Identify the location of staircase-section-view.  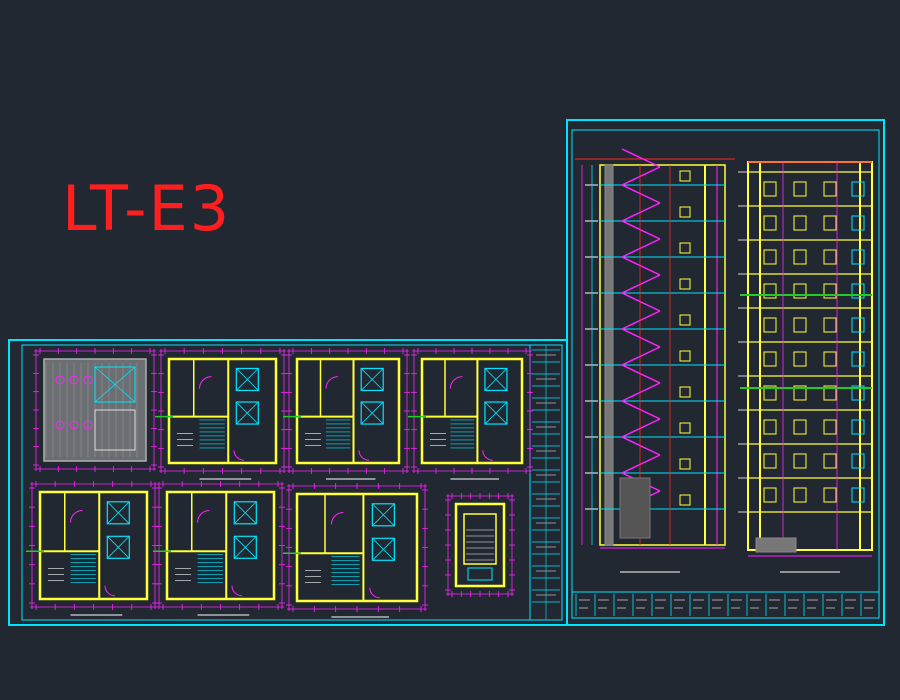
(655, 360).